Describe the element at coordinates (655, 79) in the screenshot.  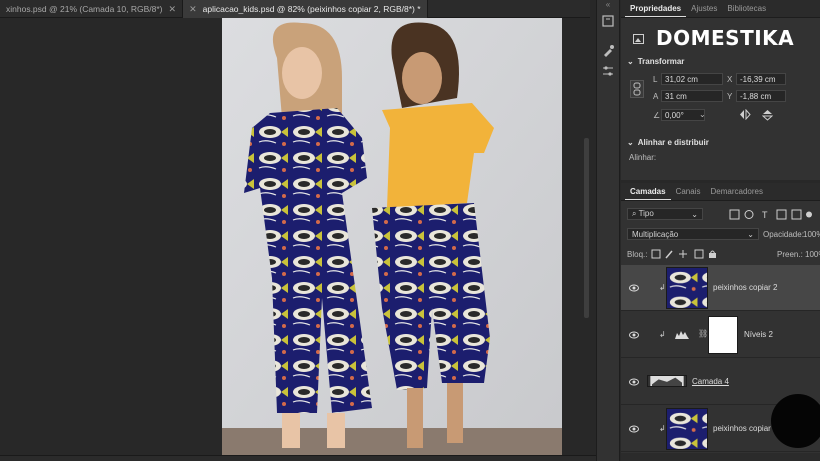
I see `width-label: L` at that location.